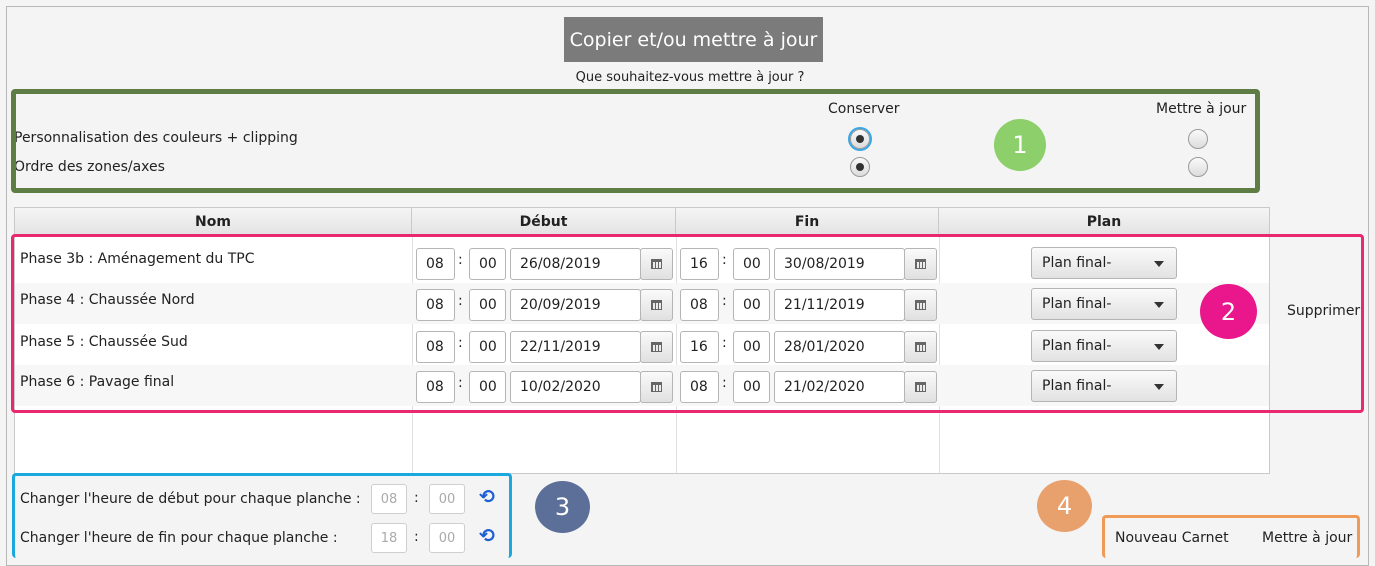 The image size is (1375, 566). Describe the element at coordinates (1064, 506) in the screenshot. I see `badge-4: 4` at that location.